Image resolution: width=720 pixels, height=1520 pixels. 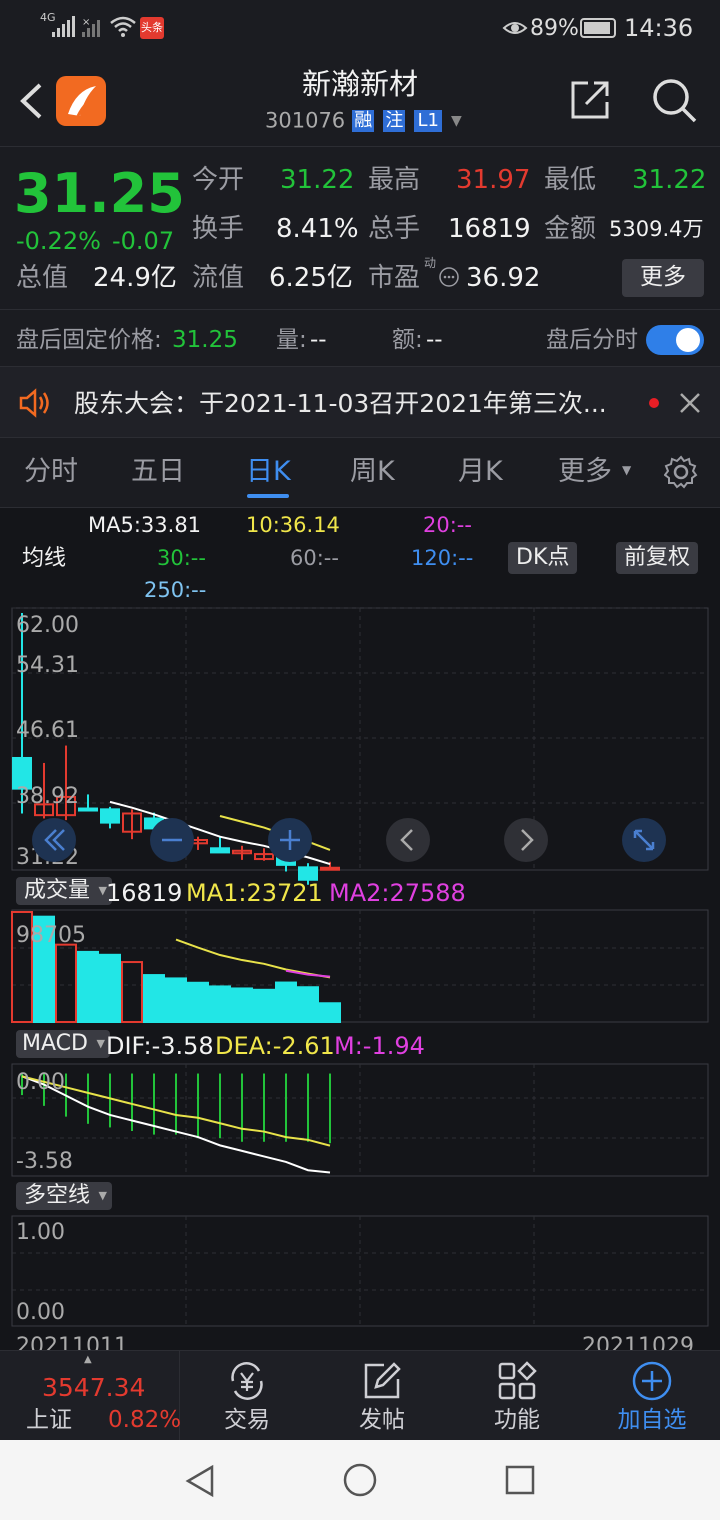 What do you see at coordinates (94, 1387) in the screenshot?
I see `index-value: 3547.34` at bounding box center [94, 1387].